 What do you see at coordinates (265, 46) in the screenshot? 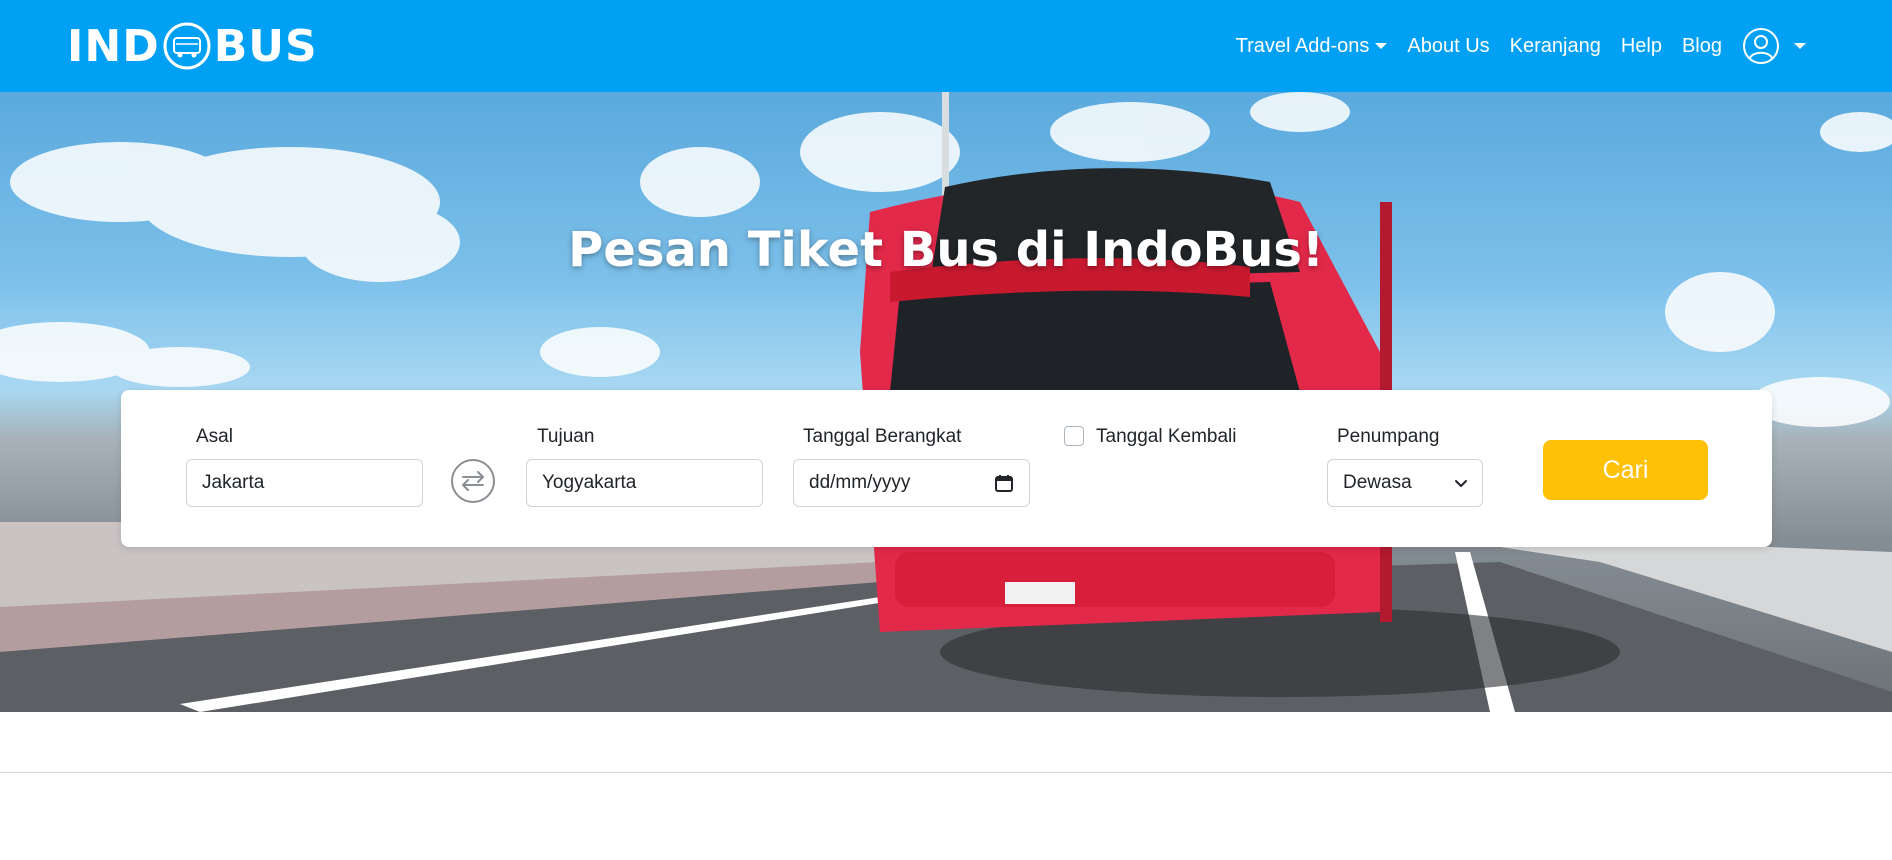
I see `brand-text-right: BUS` at bounding box center [265, 46].